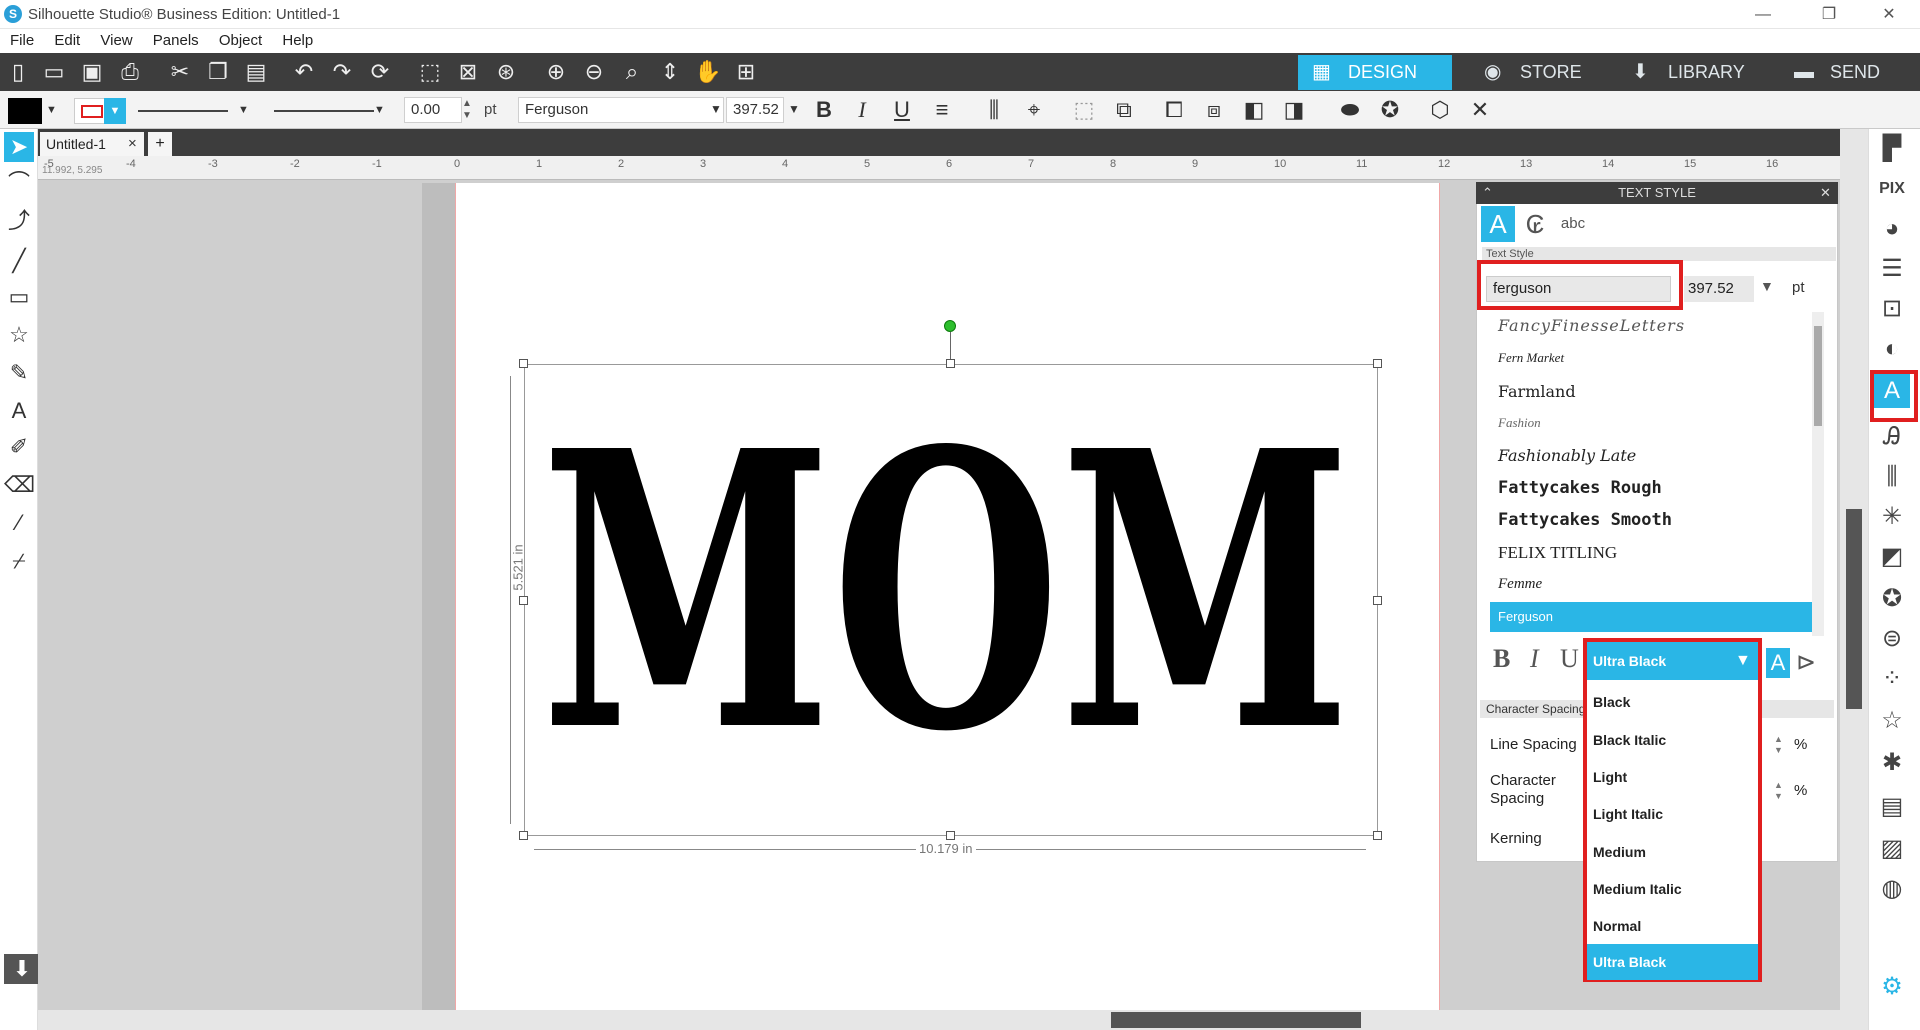  I want to click on group-icon: ⬚, so click(1084, 110).